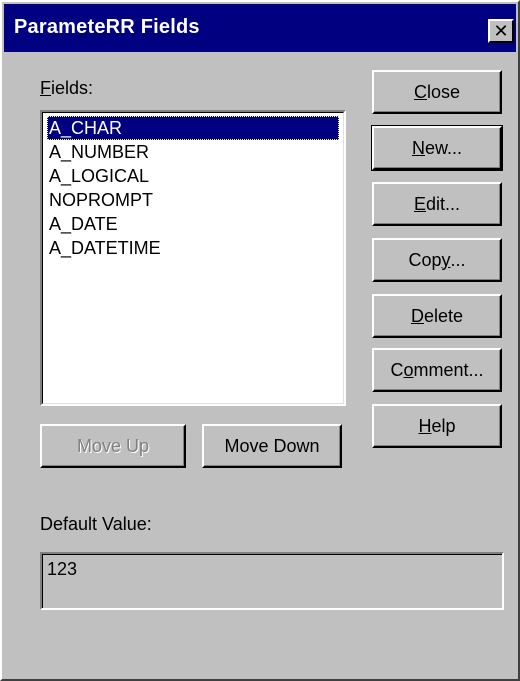 This screenshot has width=520, height=681. What do you see at coordinates (193, 224) in the screenshot?
I see `list-item: A_DATE` at bounding box center [193, 224].